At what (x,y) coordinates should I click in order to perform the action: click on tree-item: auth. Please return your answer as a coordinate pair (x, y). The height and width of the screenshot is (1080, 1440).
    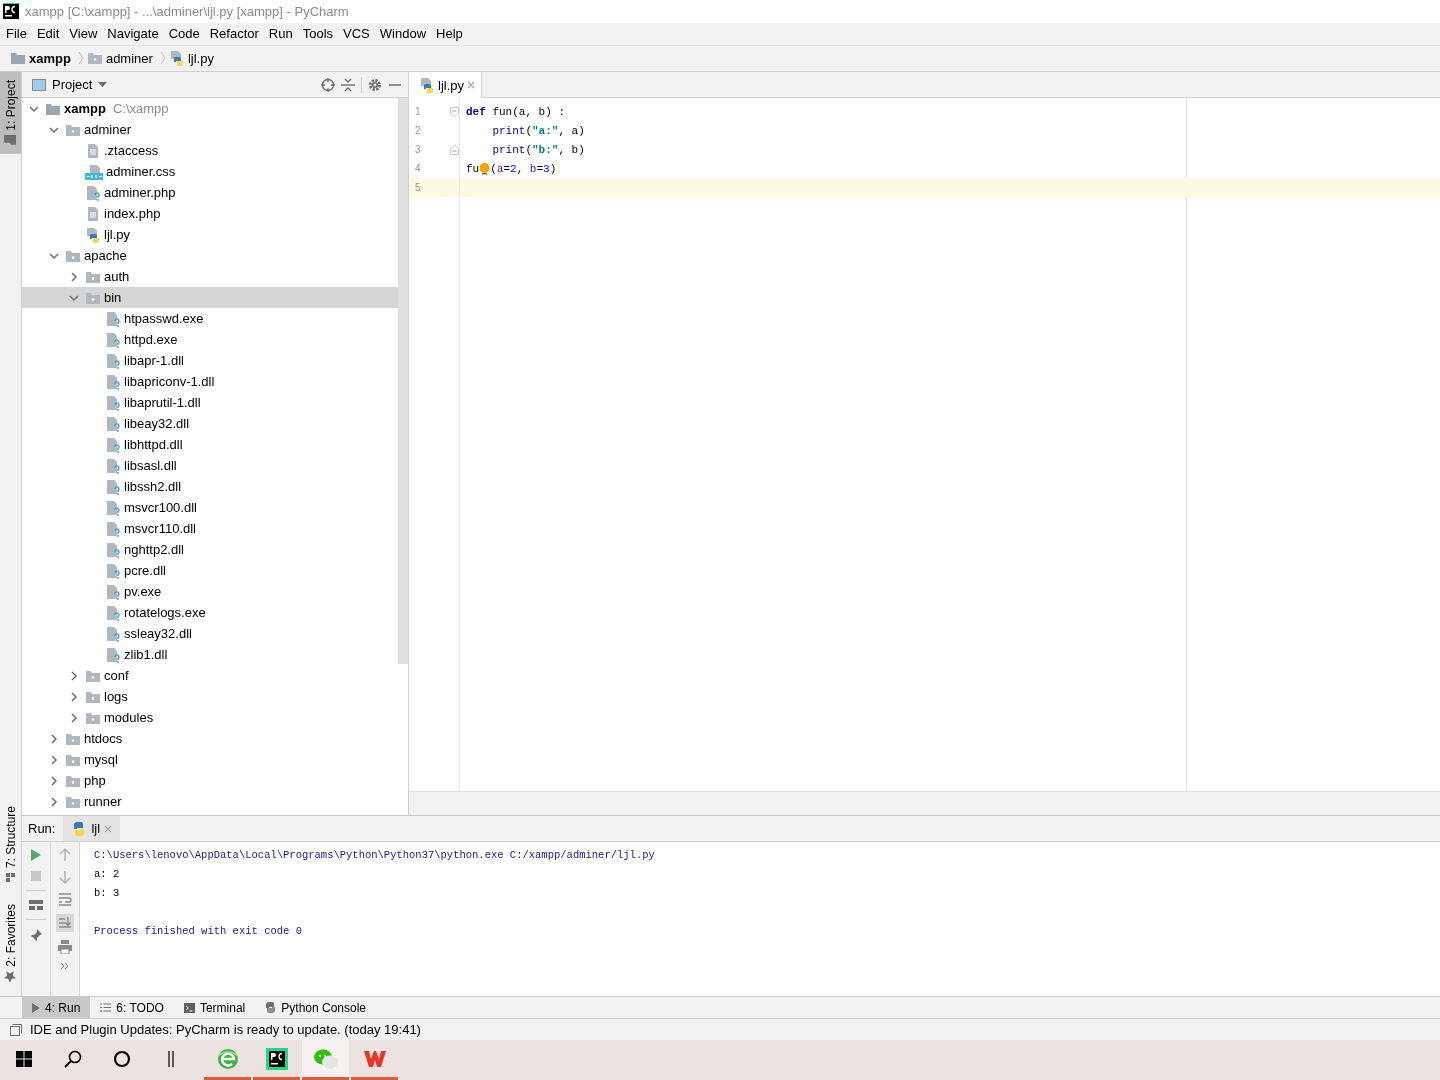
    Looking at the image, I should click on (117, 277).